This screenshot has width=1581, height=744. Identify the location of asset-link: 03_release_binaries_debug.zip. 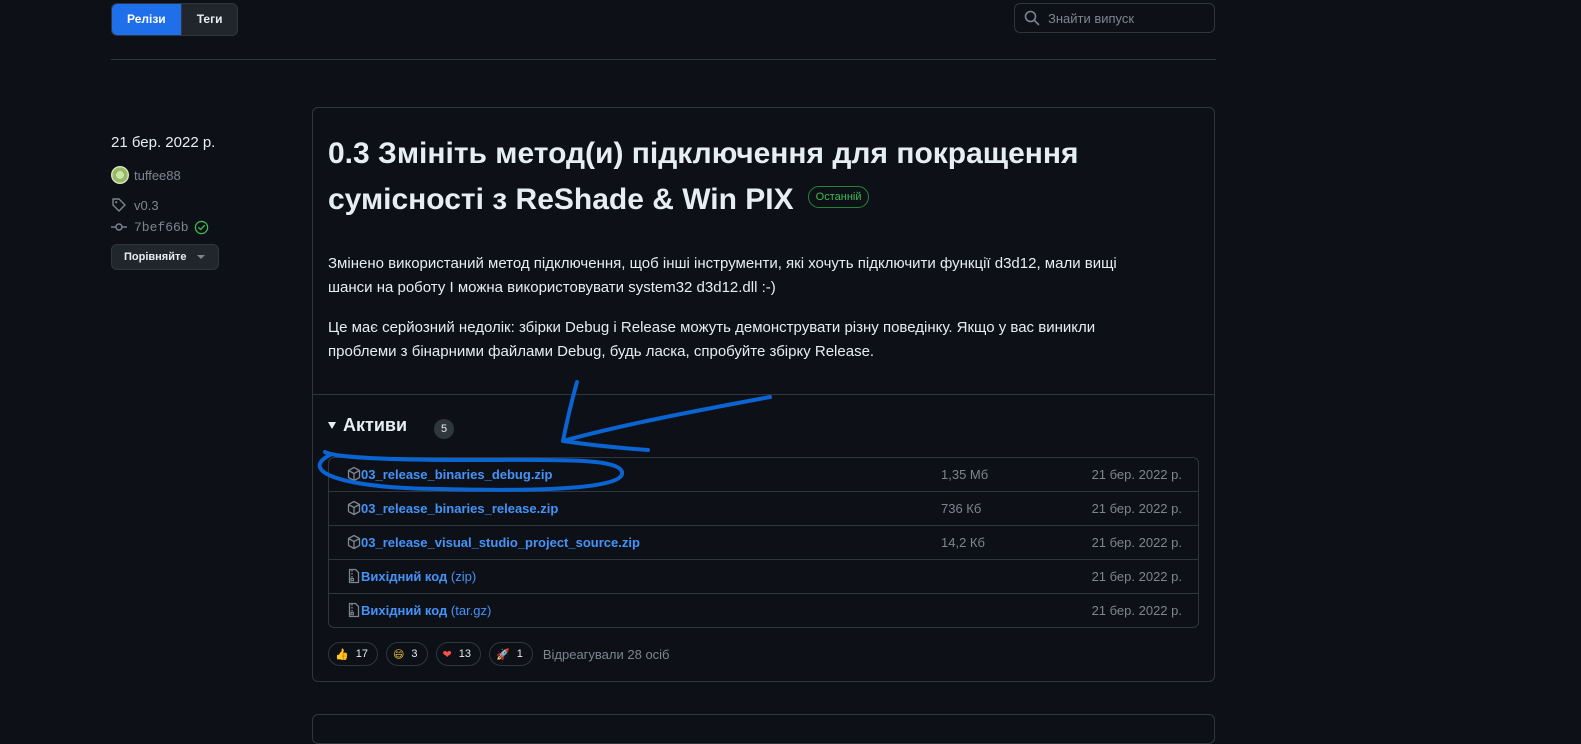
(456, 474).